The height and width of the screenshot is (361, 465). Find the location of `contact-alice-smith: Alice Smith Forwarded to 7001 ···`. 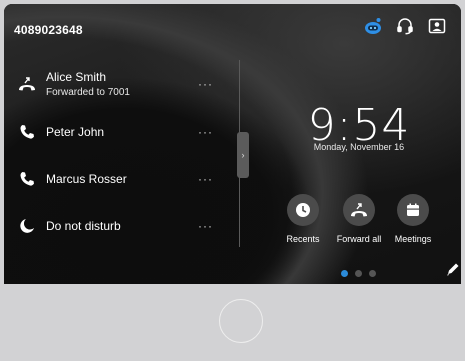

contact-alice-smith: Alice Smith Forwarded to 7001 ··· is located at coordinates (120, 84).